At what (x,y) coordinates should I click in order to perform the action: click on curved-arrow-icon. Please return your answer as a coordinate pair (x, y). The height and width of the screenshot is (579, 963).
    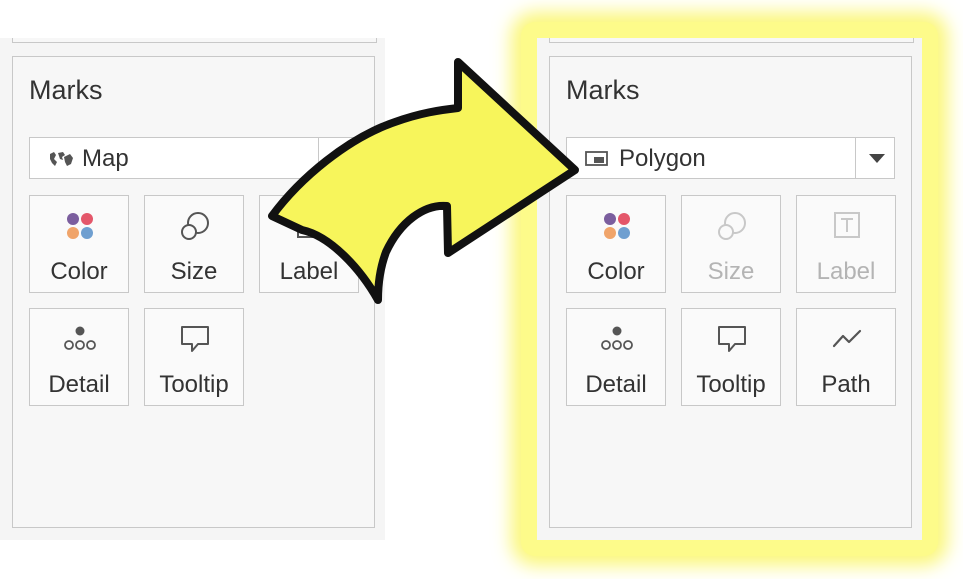
    Looking at the image, I should click on (423, 181).